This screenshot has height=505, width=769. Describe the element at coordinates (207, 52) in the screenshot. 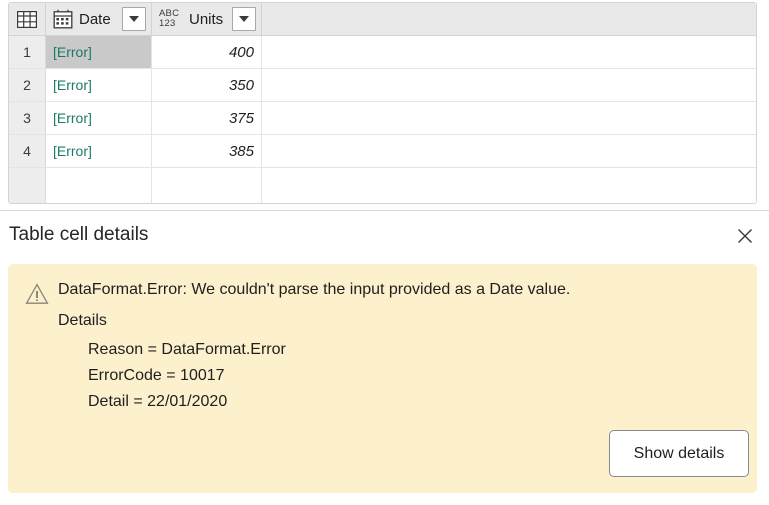

I see `cell-units: 400` at that location.